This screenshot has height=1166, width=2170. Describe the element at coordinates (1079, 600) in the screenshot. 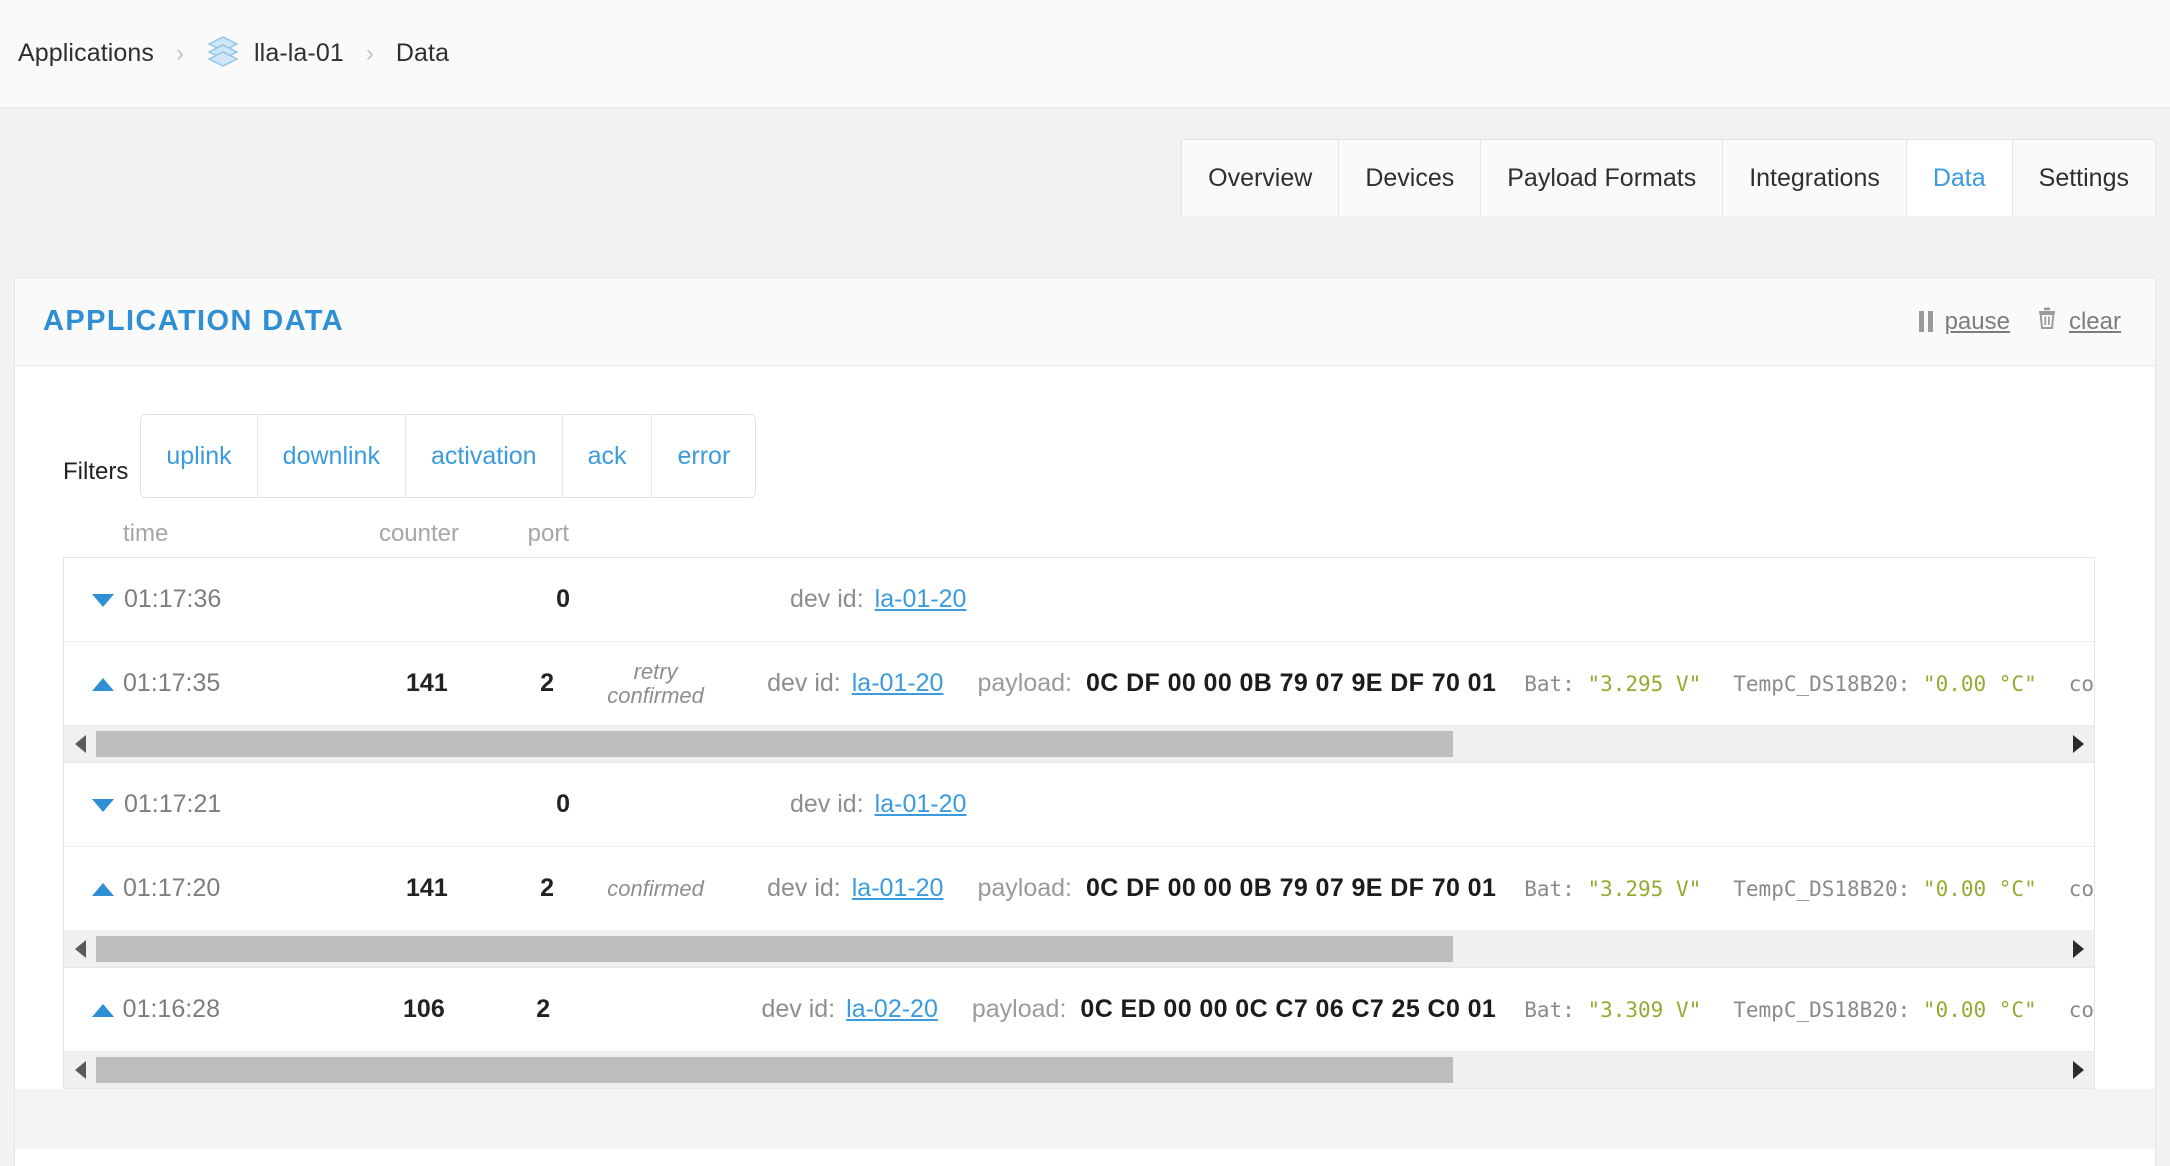

I see `table-row: 01:17:36 0 dev id: la-01-20` at that location.